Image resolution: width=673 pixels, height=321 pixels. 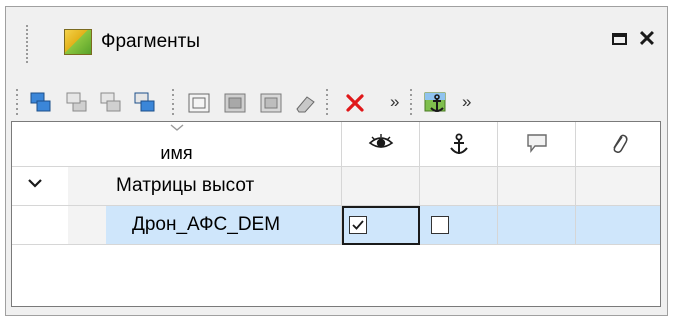 I want to click on fragments-map-icon, so click(x=78, y=42).